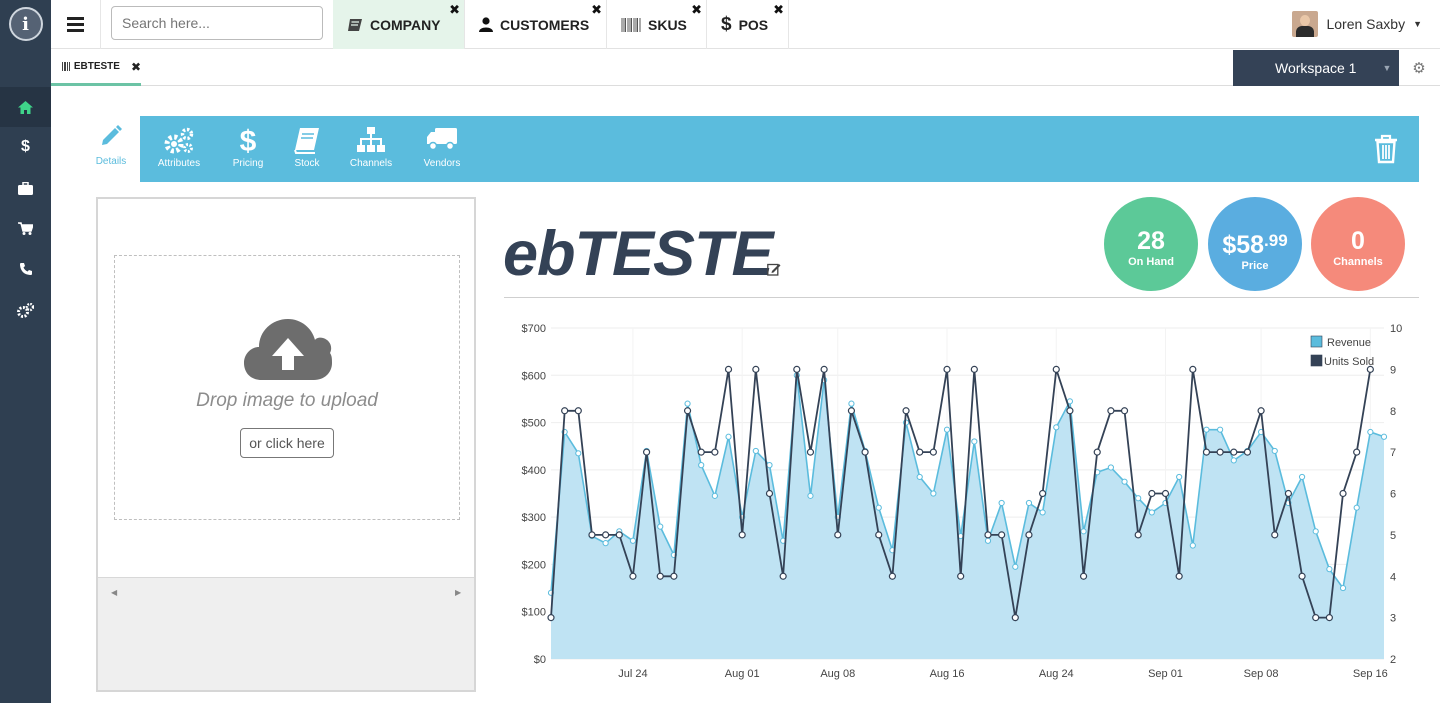  Describe the element at coordinates (25, 351) in the screenshot. I see `side-navigation: i $` at that location.